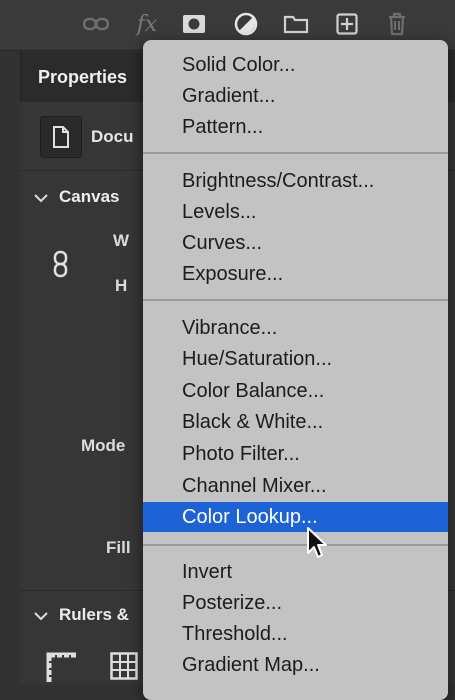 This screenshot has width=455, height=700. Describe the element at coordinates (246, 24) in the screenshot. I see `adjustment-icon` at that location.